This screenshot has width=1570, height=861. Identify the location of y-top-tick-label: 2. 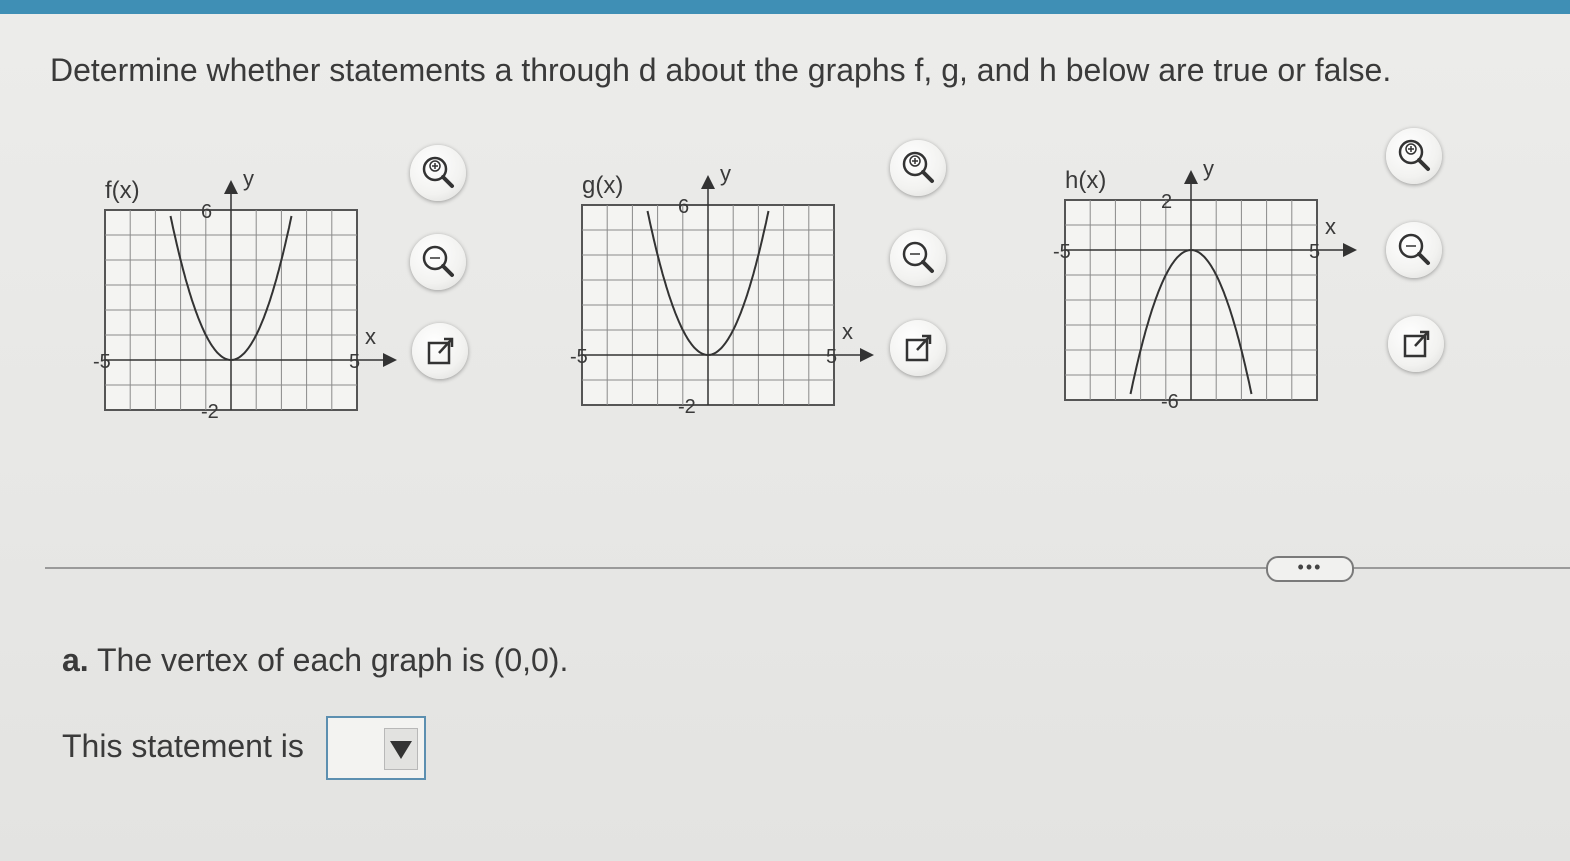
(1166, 202).